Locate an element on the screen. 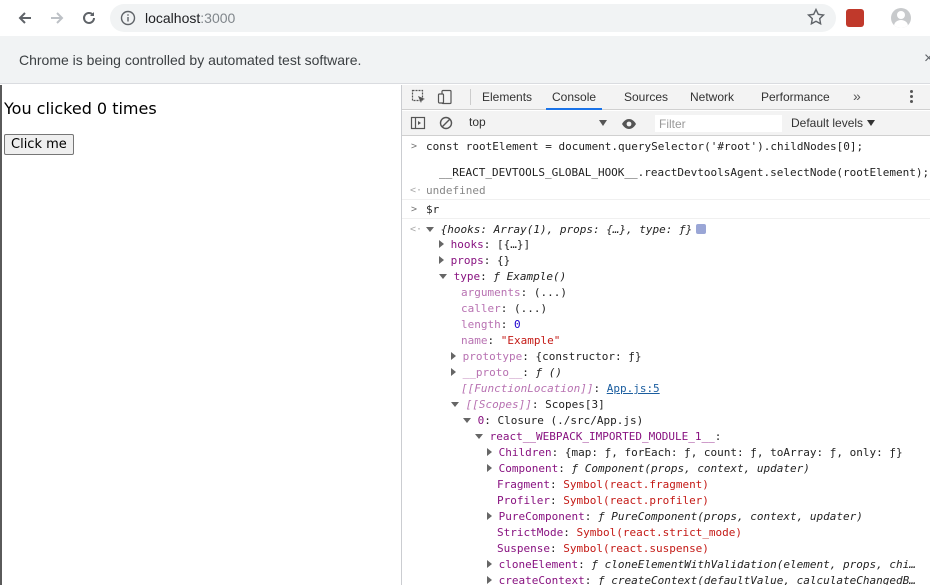 This screenshot has width=930, height=585. tree-row-module: react__WEBPACK_IMPORTED_MODULE_1__: is located at coordinates (666, 437).